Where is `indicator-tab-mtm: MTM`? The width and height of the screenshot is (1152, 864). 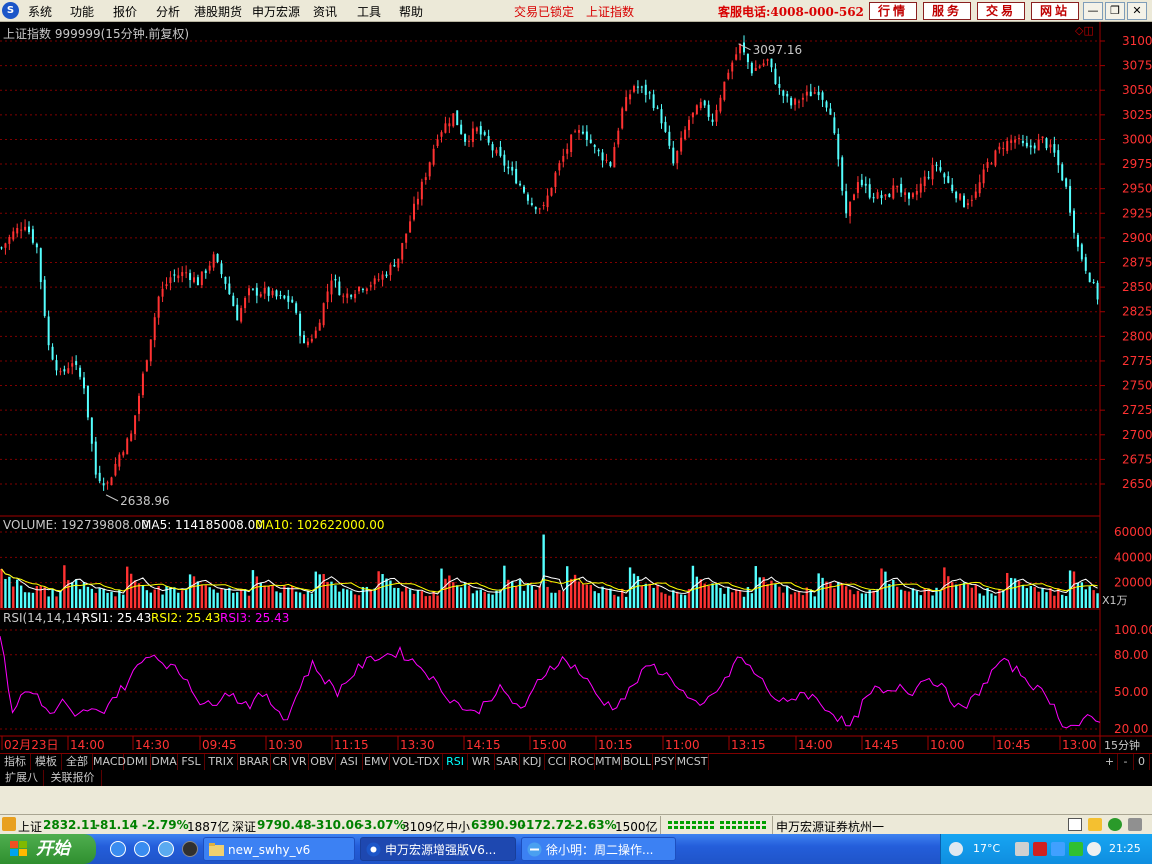 indicator-tab-mtm: MTM is located at coordinates (608, 762).